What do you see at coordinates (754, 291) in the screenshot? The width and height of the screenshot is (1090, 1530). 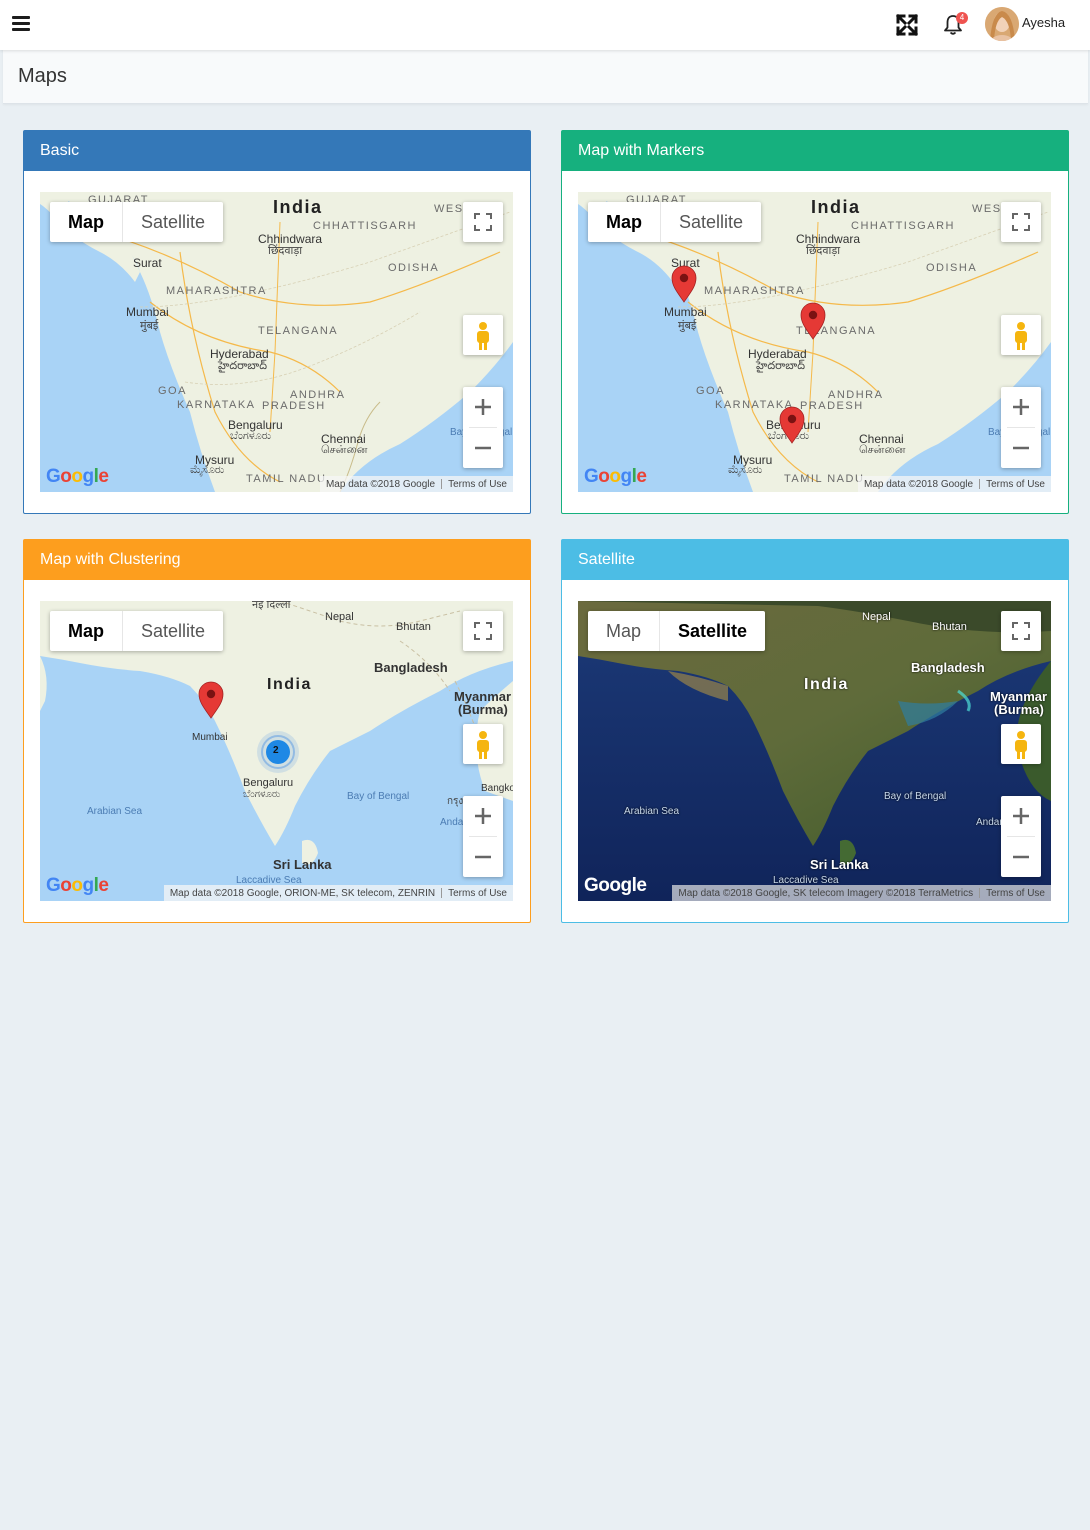 I see `label-maharashtra: MAHARASHTRA` at bounding box center [754, 291].